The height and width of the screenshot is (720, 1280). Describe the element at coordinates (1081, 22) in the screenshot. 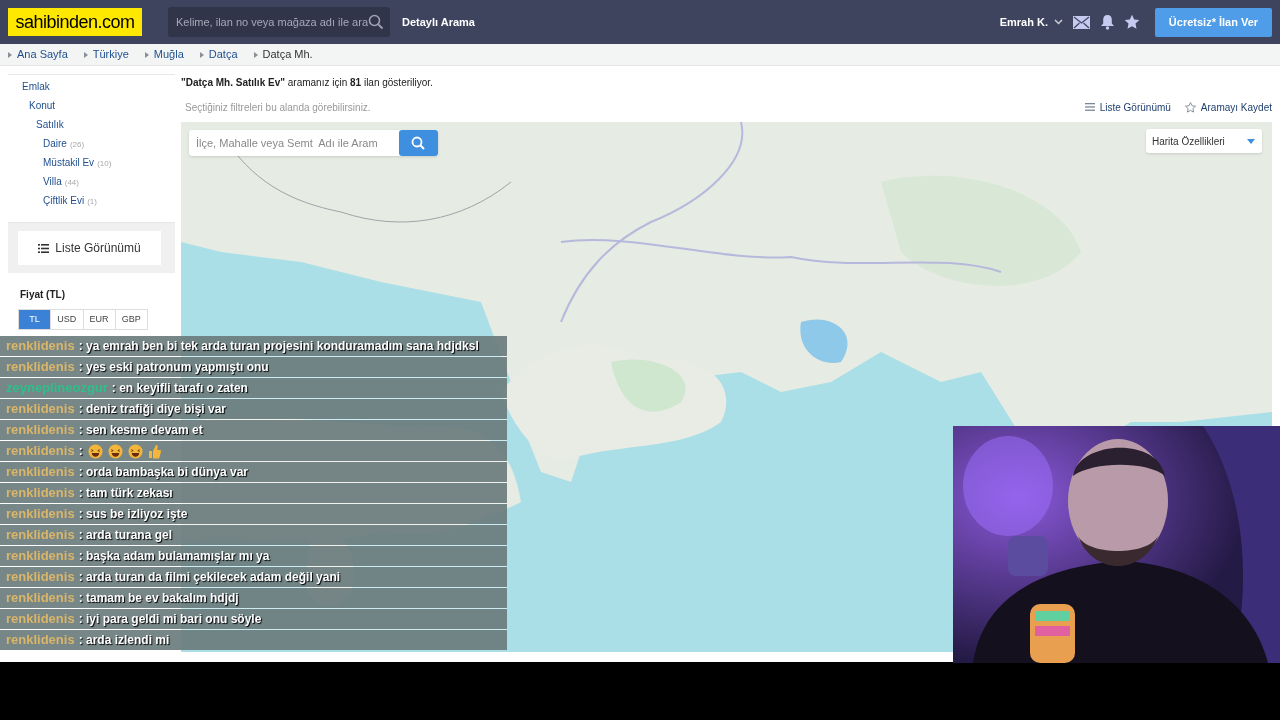

I see `mail-icon` at that location.